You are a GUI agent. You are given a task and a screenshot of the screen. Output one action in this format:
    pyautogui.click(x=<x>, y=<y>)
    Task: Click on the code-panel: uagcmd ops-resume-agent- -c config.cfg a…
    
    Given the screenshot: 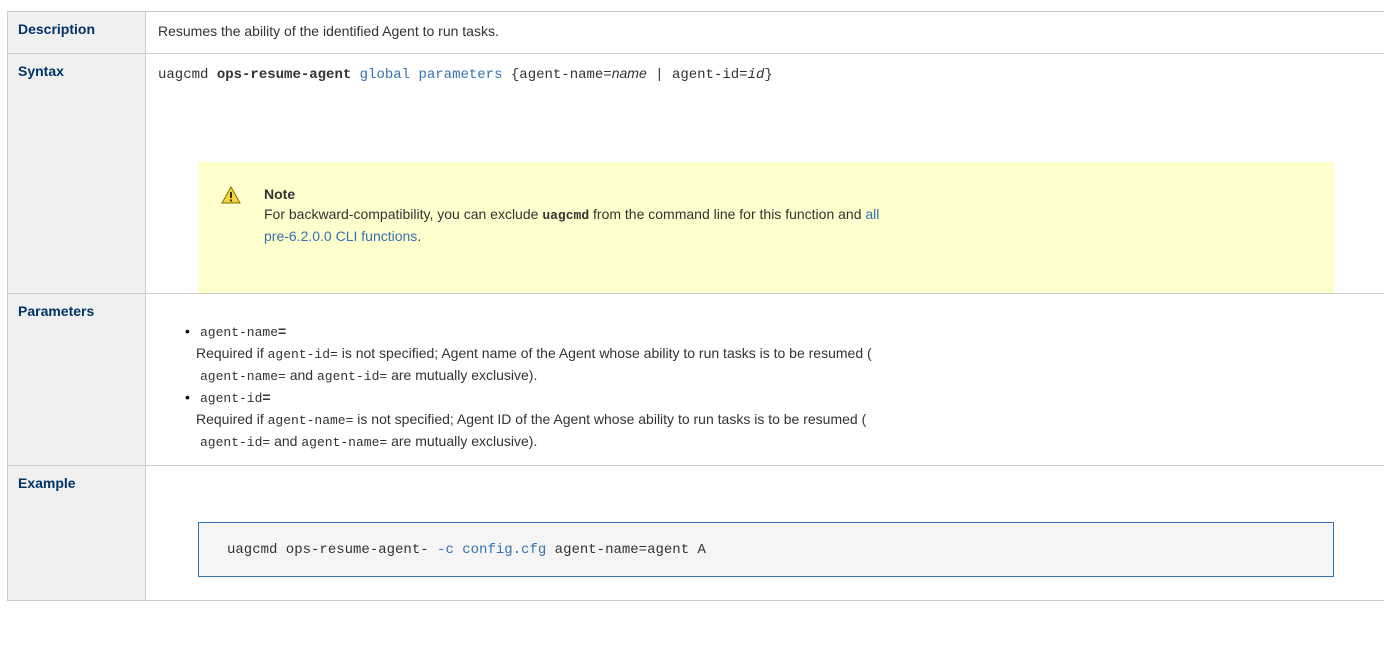 What is the action you would take?
    pyautogui.click(x=766, y=549)
    